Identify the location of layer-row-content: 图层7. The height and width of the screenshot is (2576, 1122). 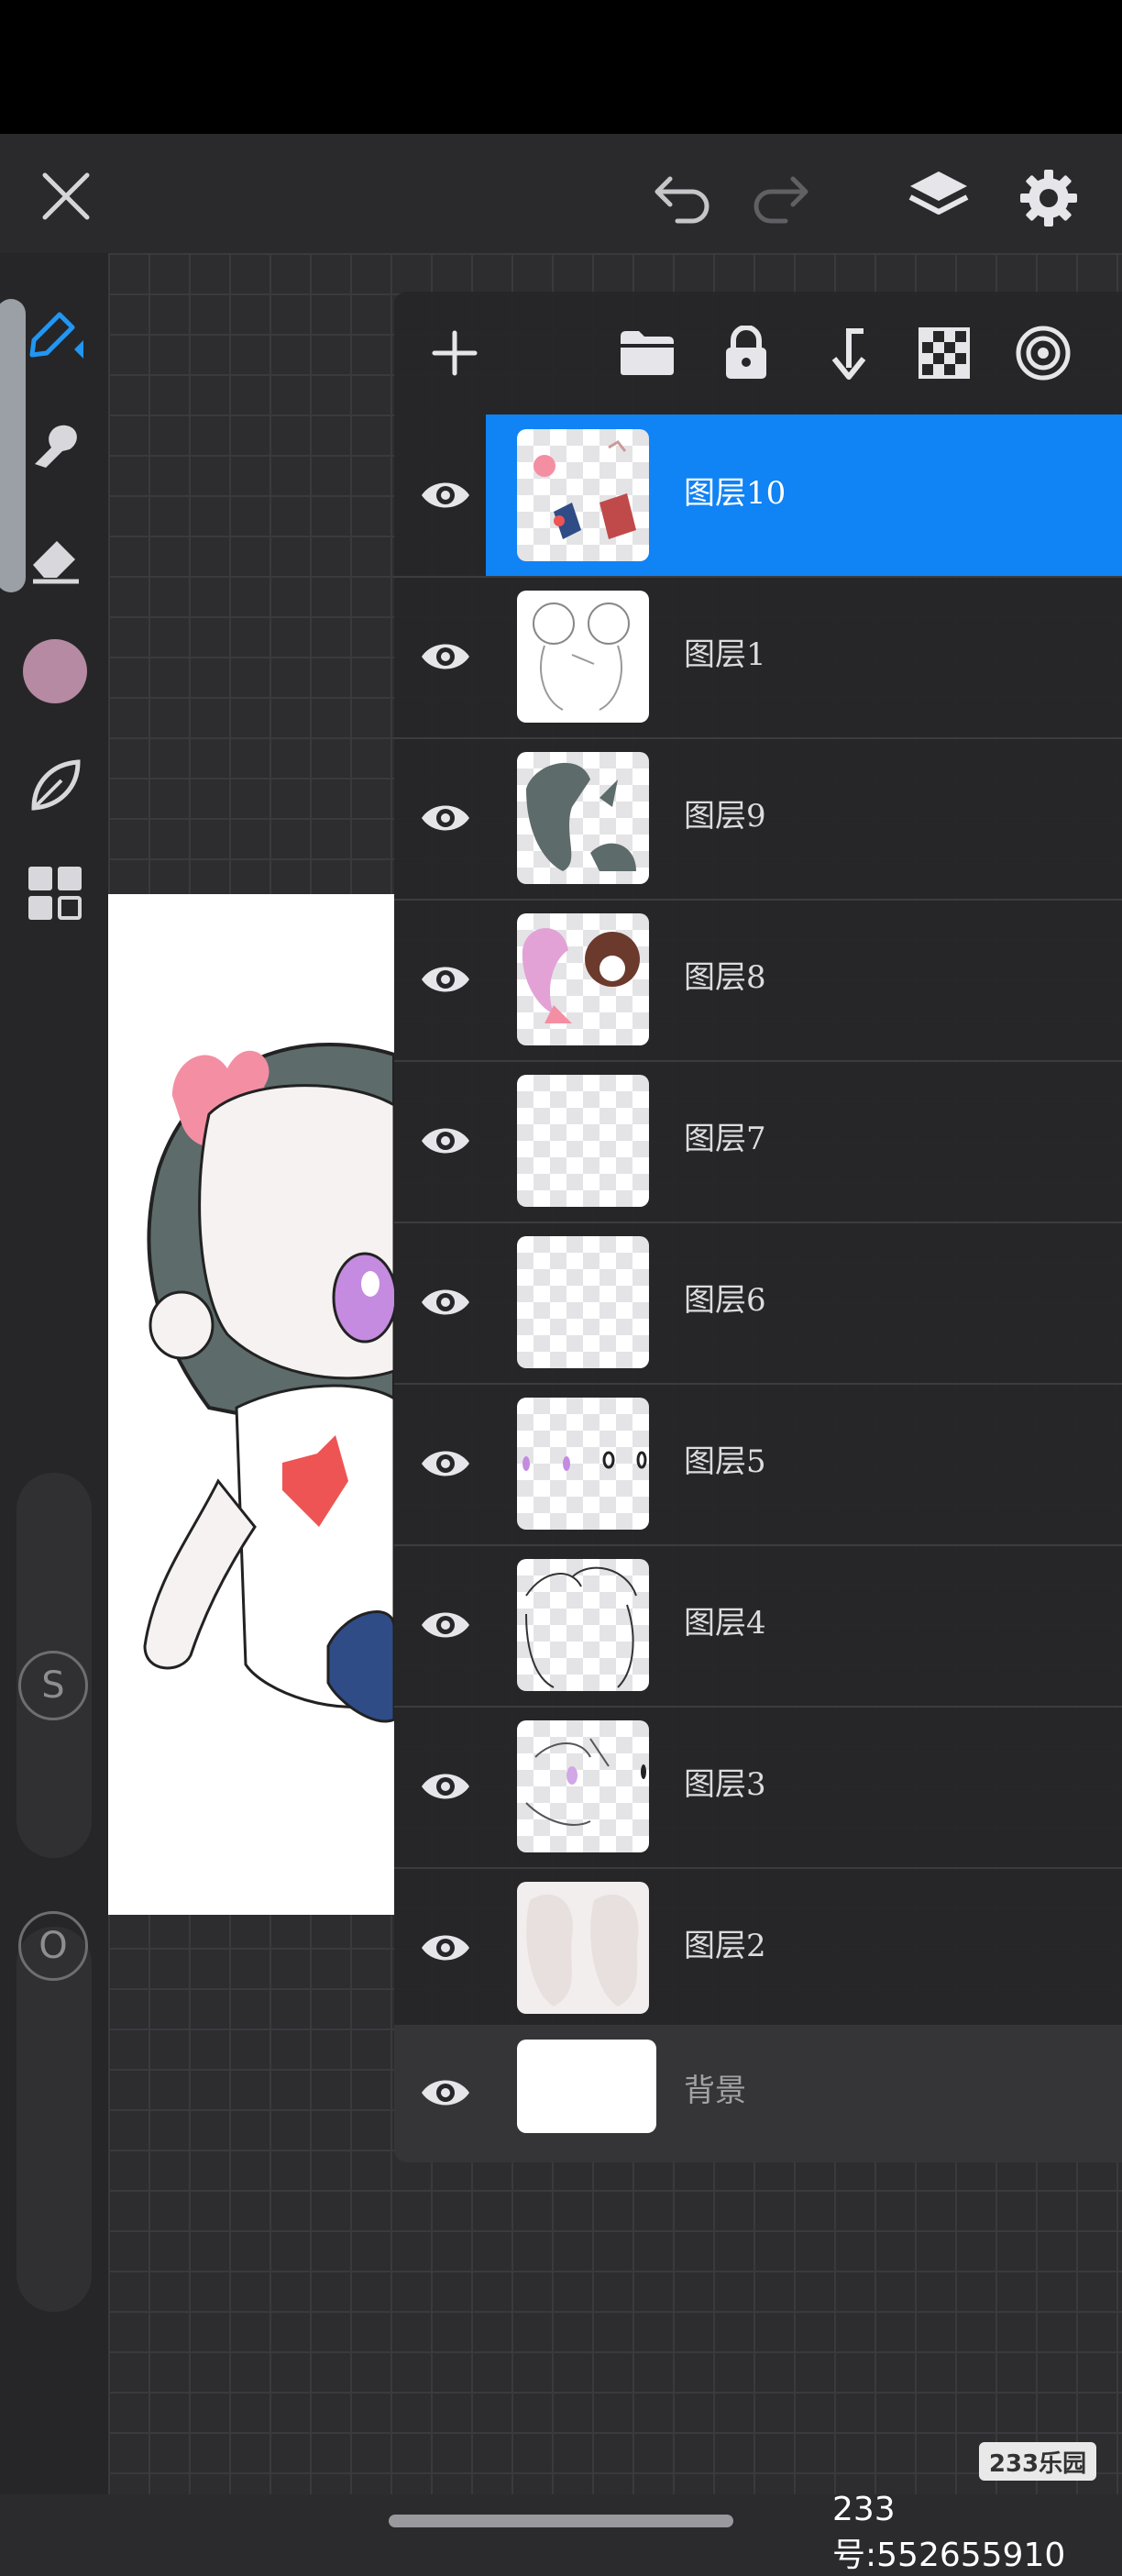
(804, 1141).